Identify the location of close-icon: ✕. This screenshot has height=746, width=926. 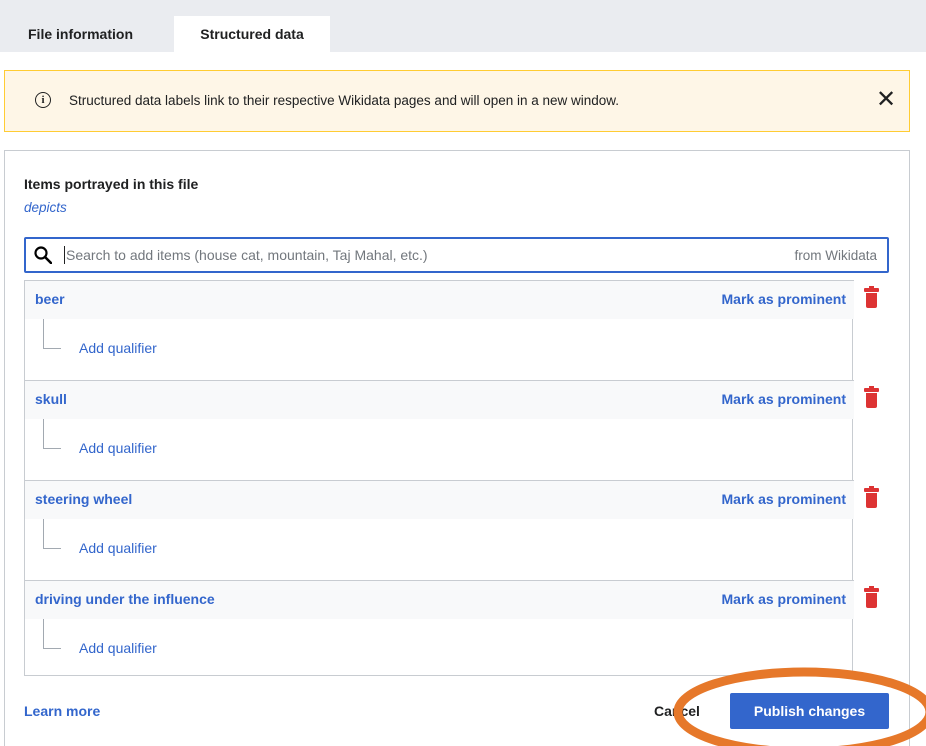
(886, 100).